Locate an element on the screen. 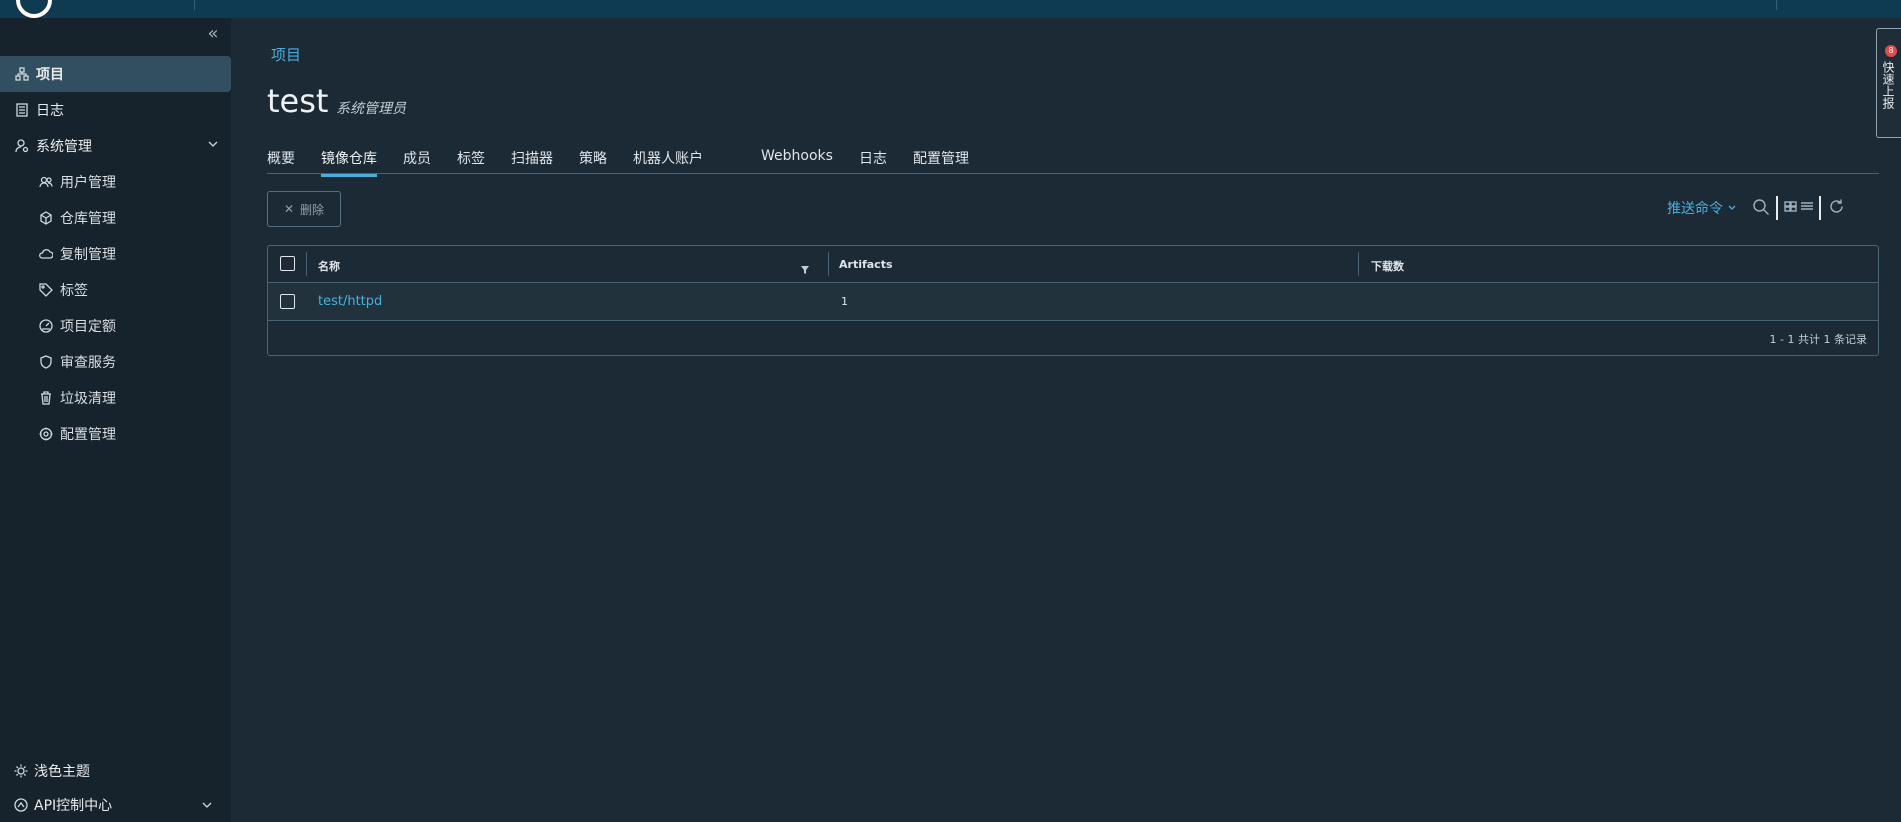  tab-webhooks: Webhooks is located at coordinates (797, 159).